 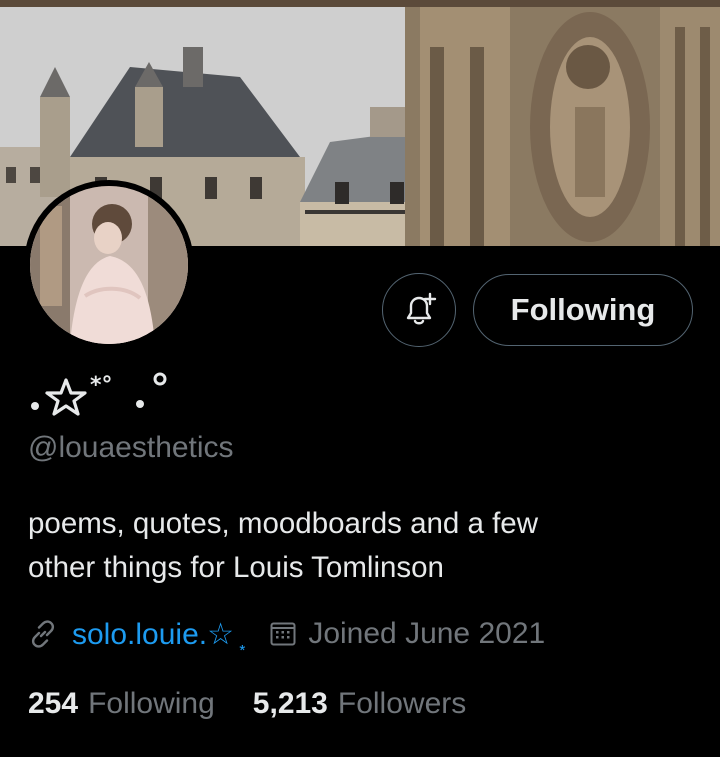 I want to click on display-name: *° . ☆*° .°, so click(x=178, y=392).